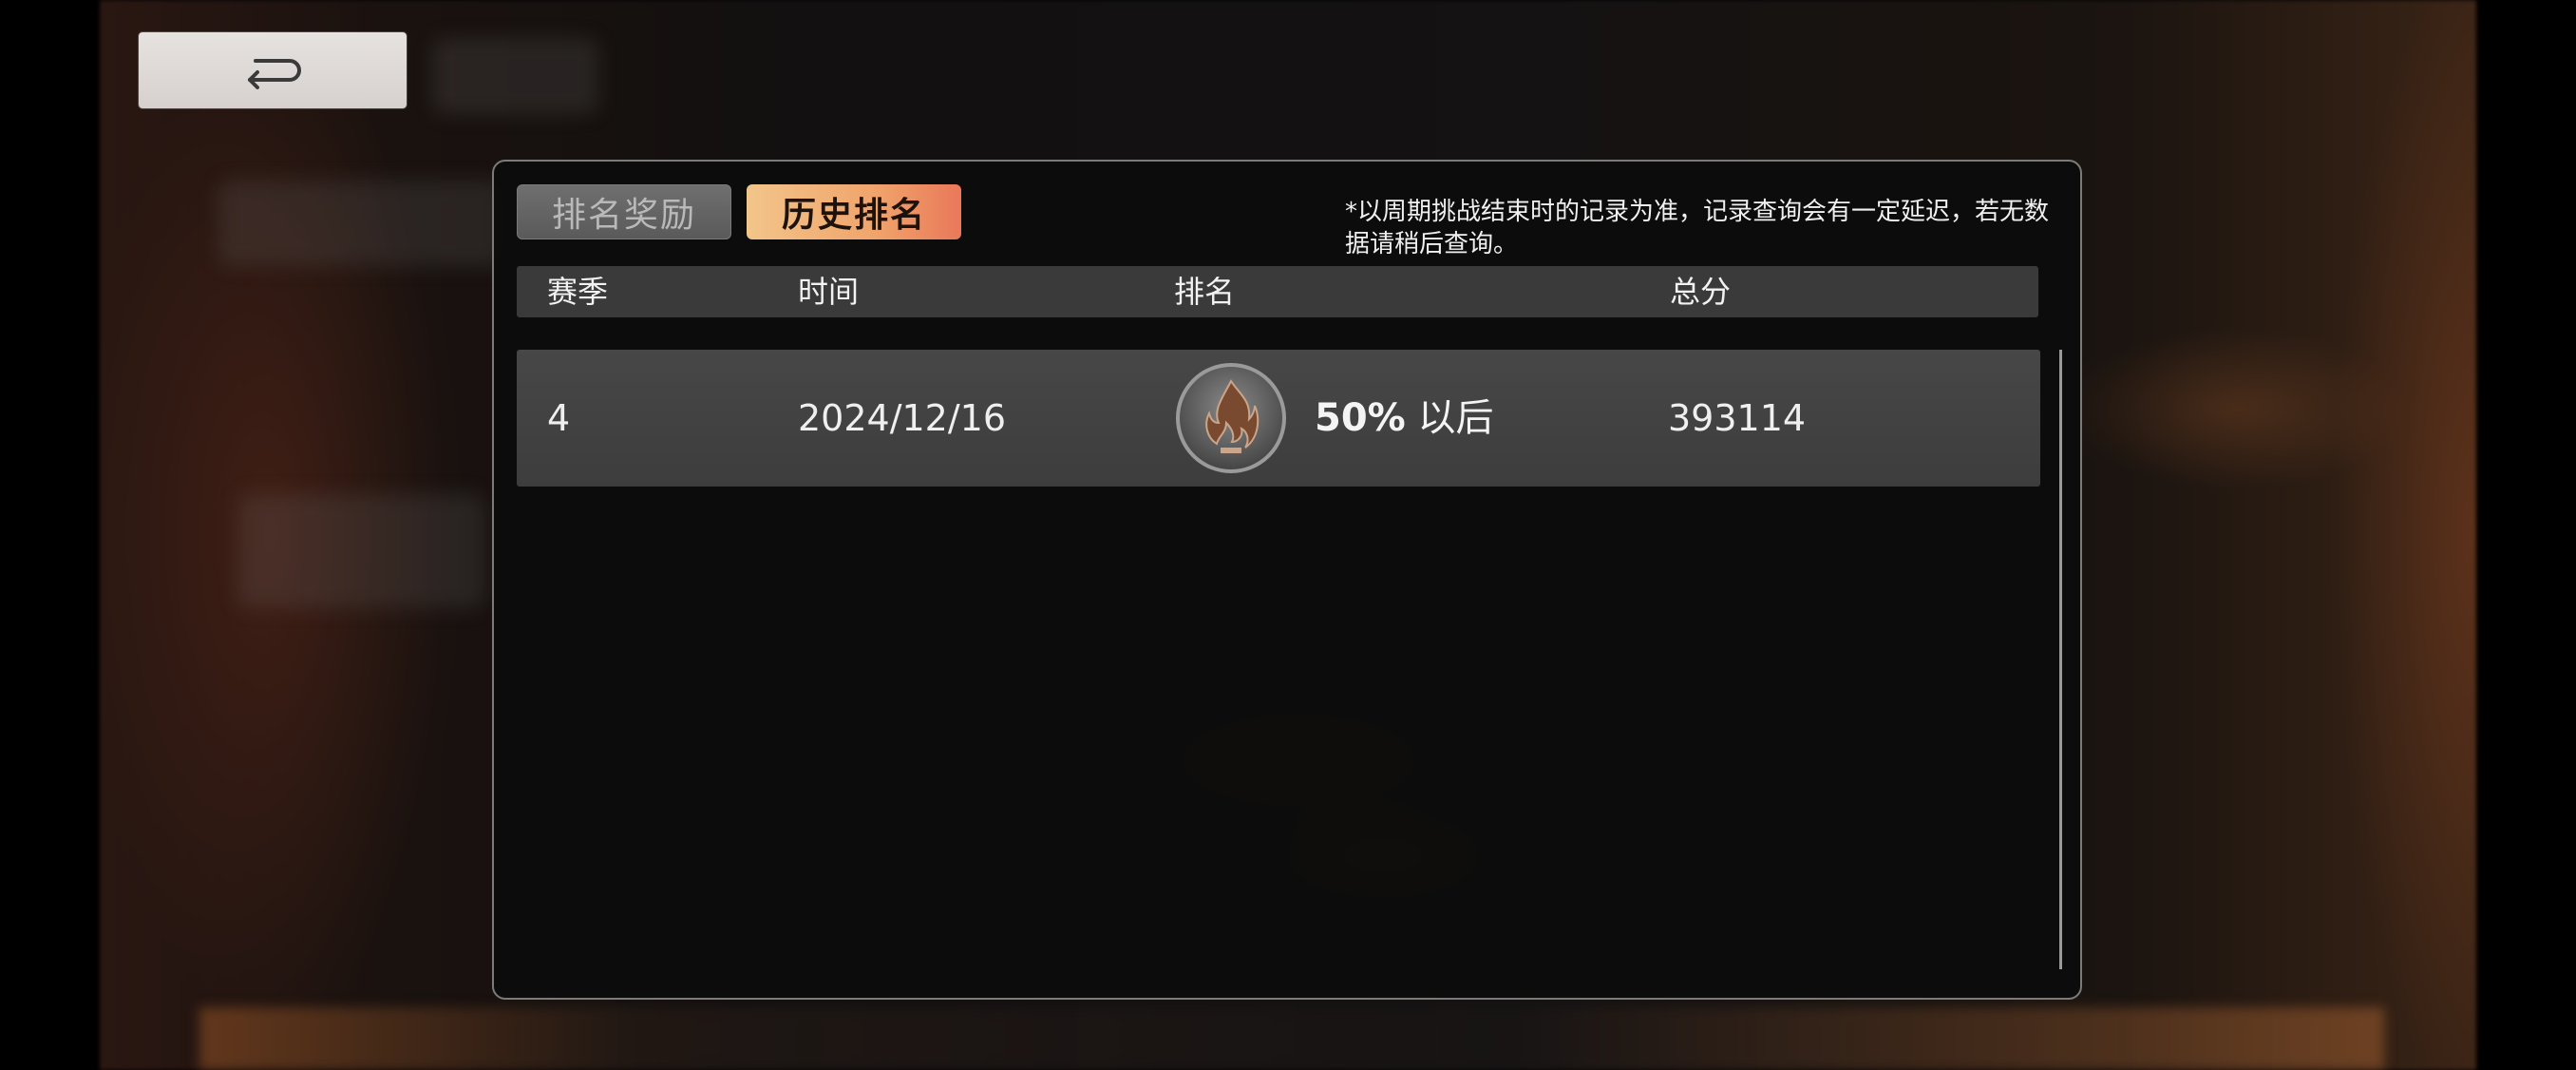  What do you see at coordinates (1455, 418) in the screenshot?
I see `rank-suffix: 以后` at bounding box center [1455, 418].